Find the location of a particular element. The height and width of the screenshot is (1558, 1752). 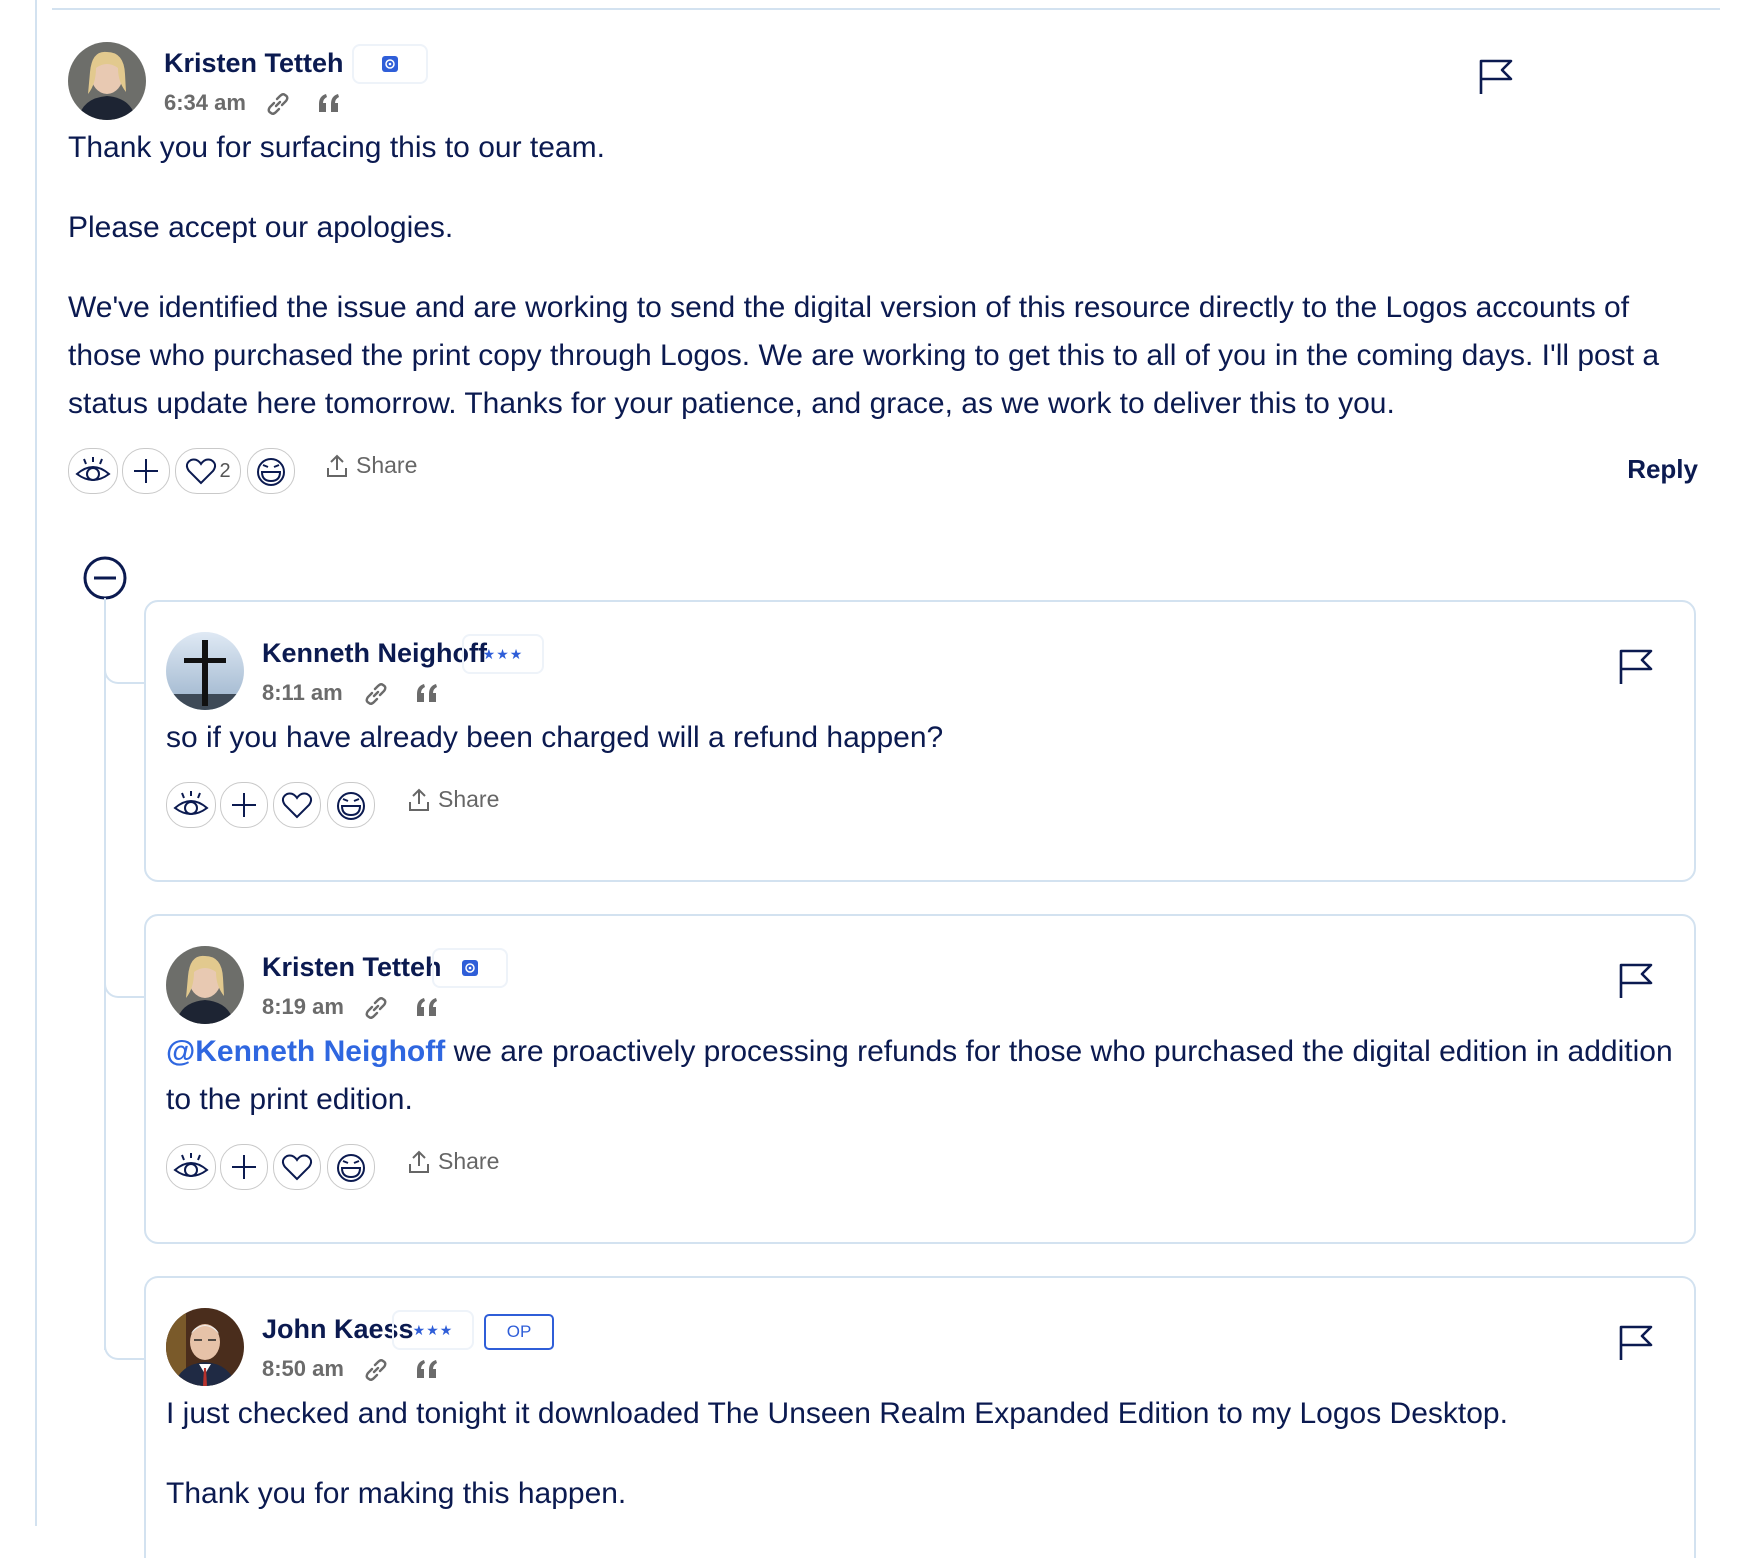

timestamp: 8:19 am is located at coordinates (303, 1007).